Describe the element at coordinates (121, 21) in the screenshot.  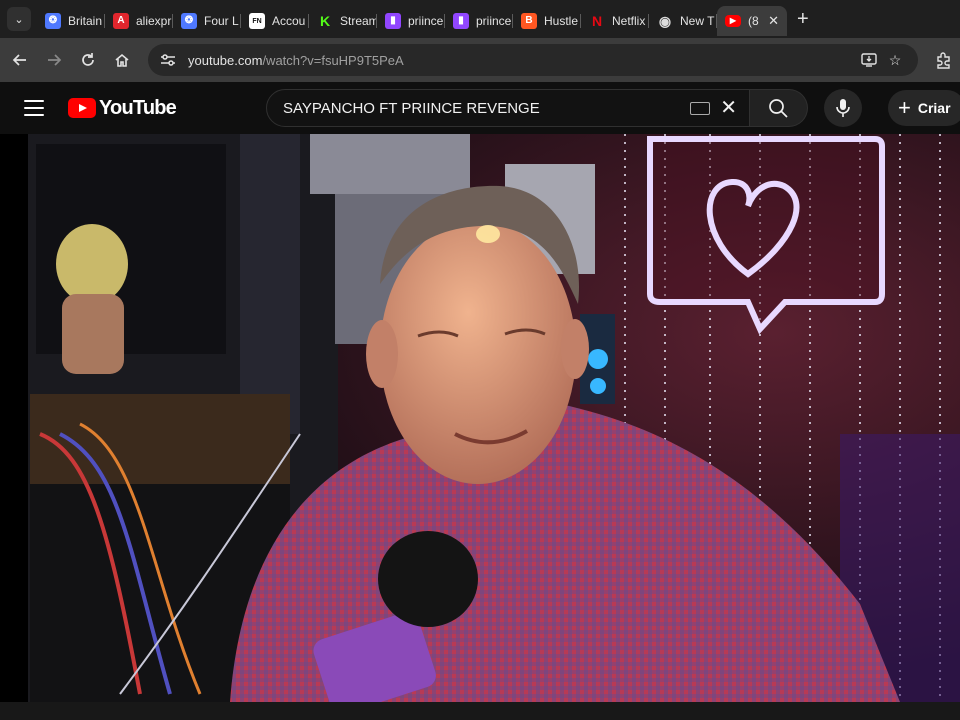
I see `aliexpress-icon: A` at that location.